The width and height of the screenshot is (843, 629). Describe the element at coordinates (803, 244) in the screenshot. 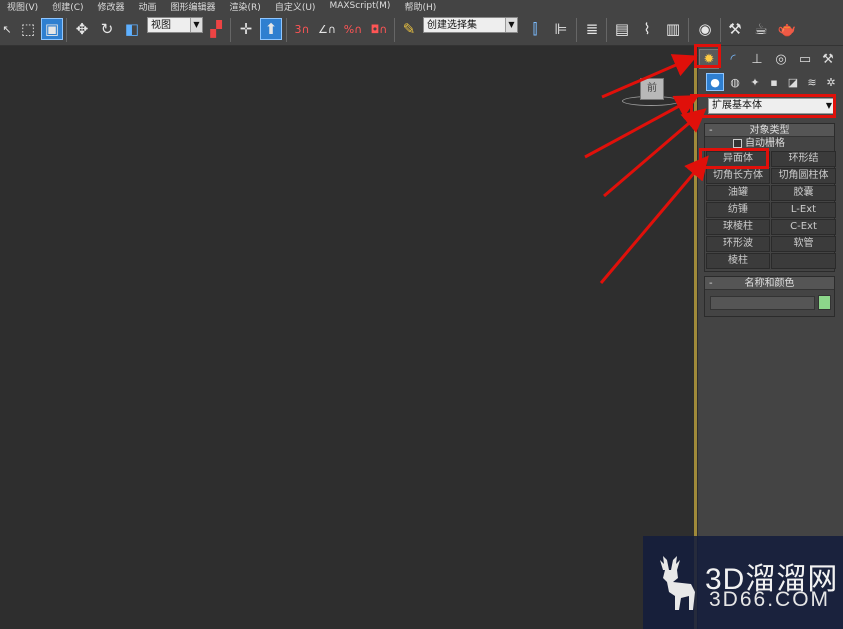

I see `hose-button: 软管` at that location.